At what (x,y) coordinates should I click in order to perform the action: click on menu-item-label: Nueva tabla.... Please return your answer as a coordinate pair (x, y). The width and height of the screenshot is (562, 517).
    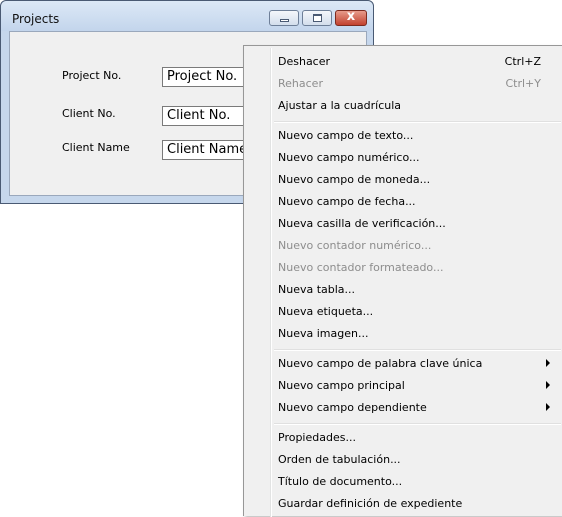
    Looking at the image, I should click on (317, 289).